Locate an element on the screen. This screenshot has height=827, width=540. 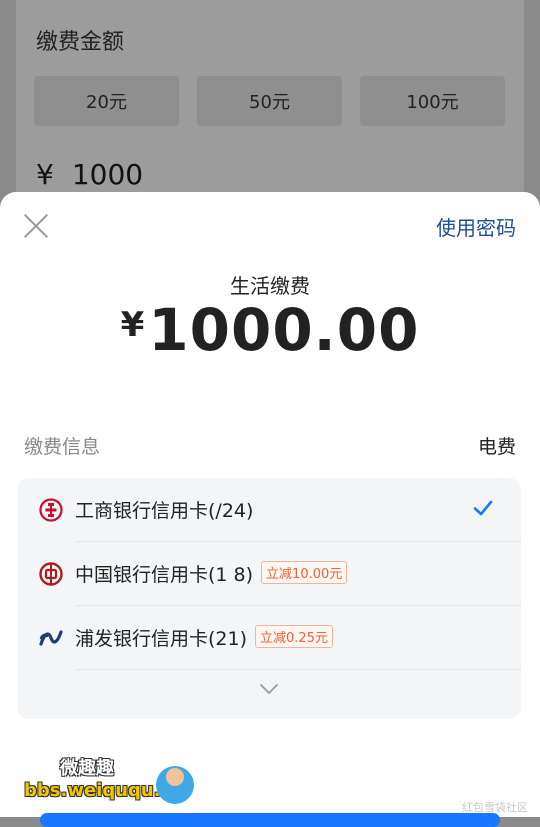
icbc-logo-icon is located at coordinates (51, 510).